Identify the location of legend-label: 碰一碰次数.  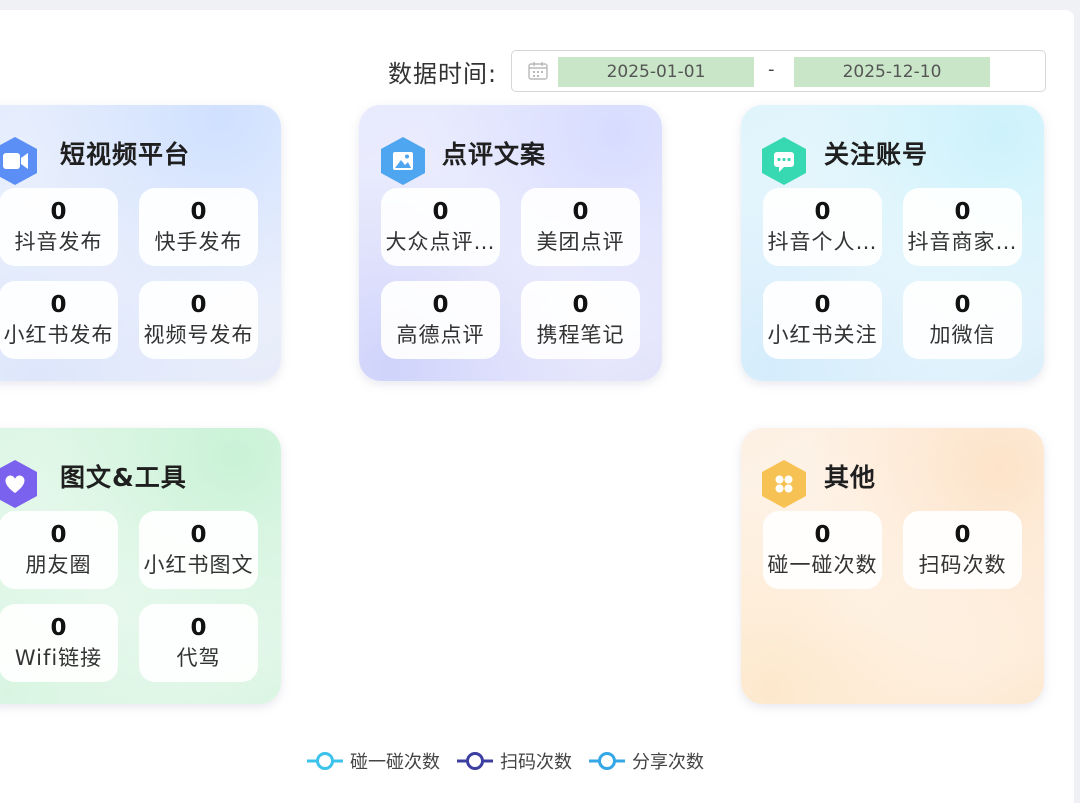
(395, 762).